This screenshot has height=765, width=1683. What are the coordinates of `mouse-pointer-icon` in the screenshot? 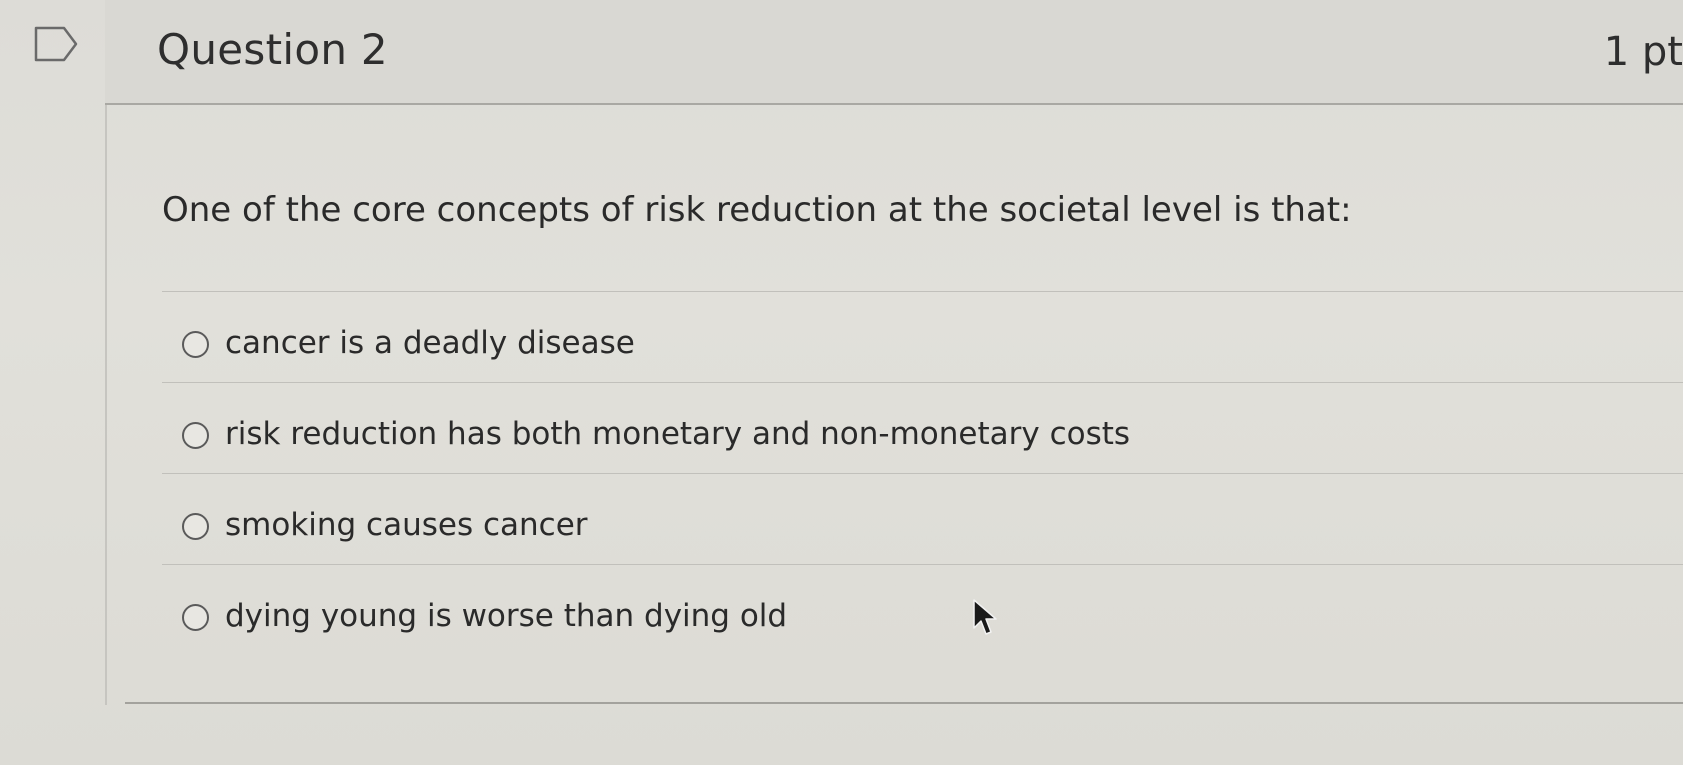 It's located at (985, 617).